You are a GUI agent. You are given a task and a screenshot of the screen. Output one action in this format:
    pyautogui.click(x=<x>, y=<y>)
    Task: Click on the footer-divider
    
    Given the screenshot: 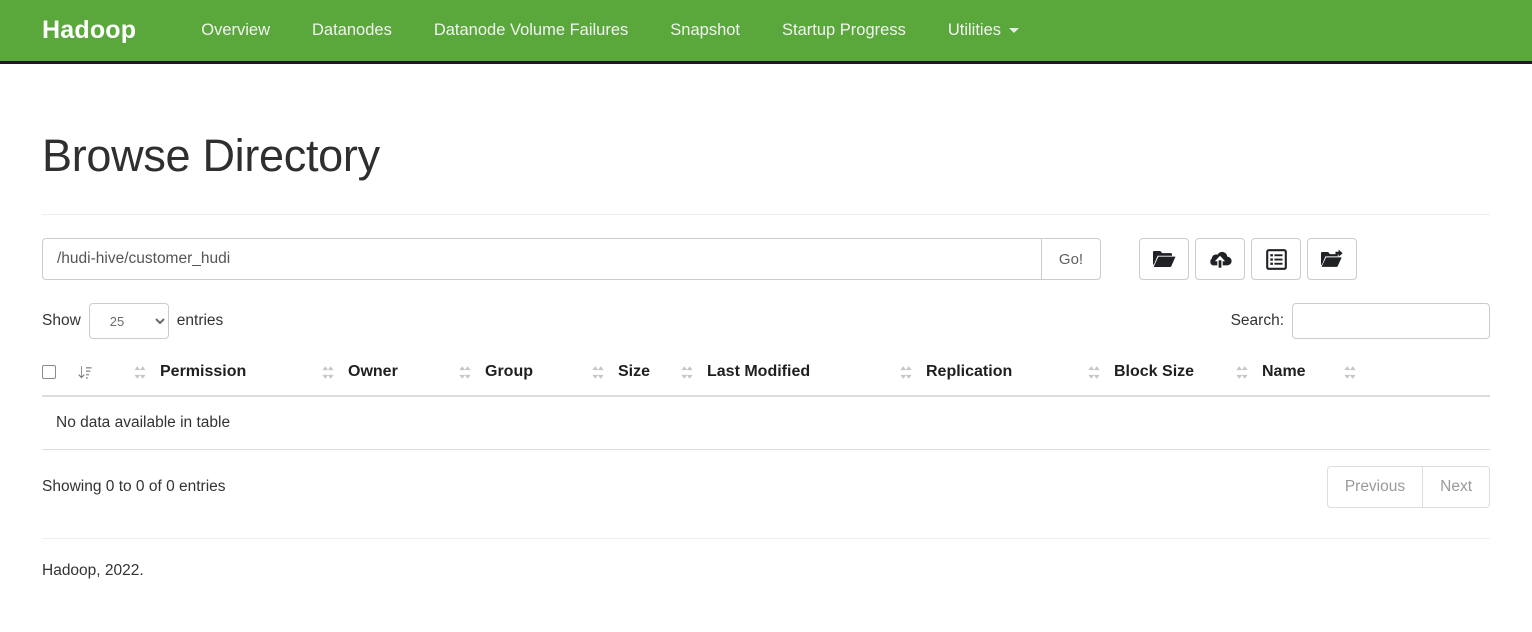 What is the action you would take?
    pyautogui.click(x=766, y=539)
    